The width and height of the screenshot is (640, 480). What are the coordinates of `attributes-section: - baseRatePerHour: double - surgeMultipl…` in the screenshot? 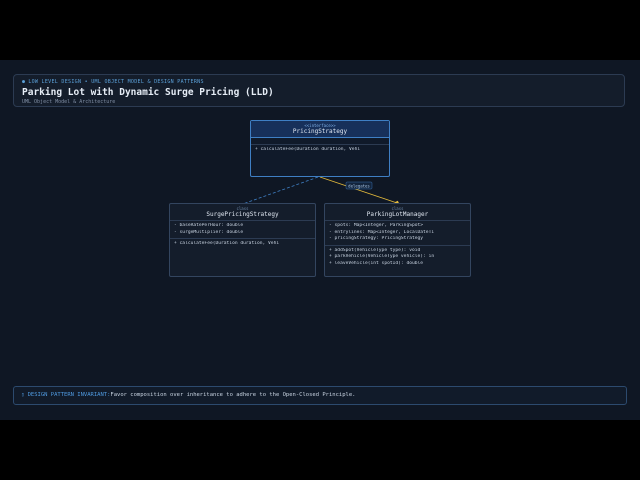 It's located at (242, 230).